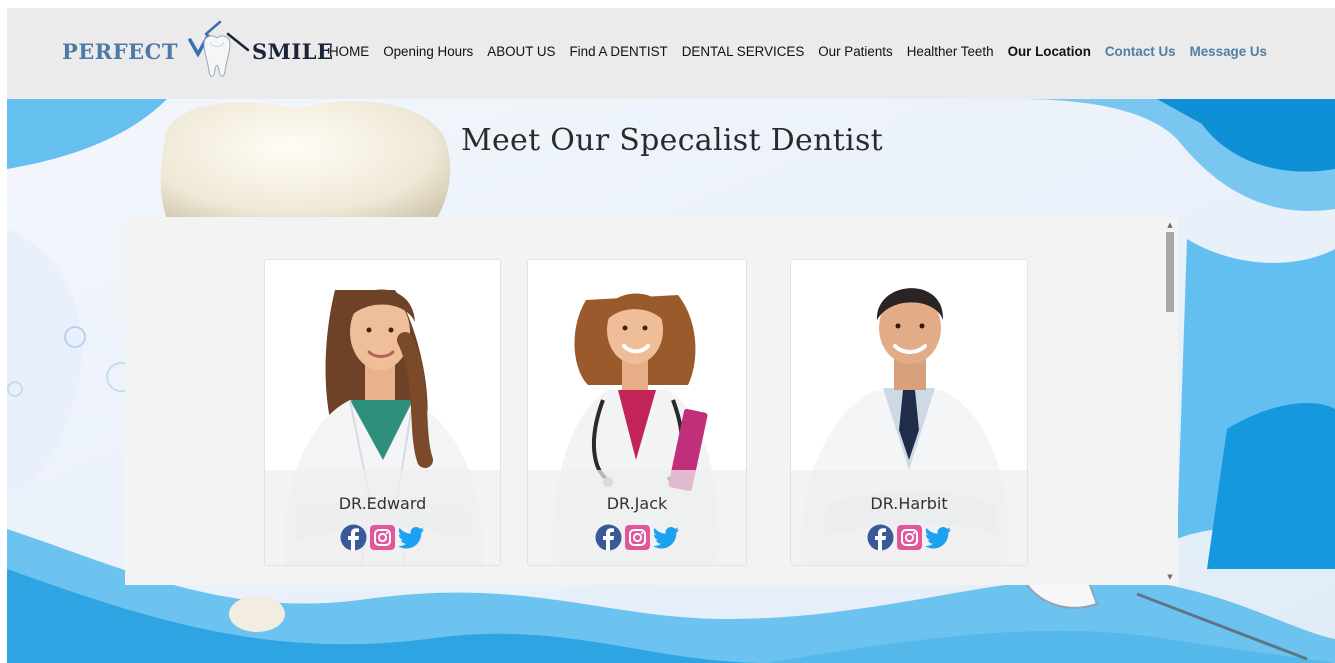  What do you see at coordinates (349, 51) in the screenshot?
I see `nav-home: HOME` at bounding box center [349, 51].